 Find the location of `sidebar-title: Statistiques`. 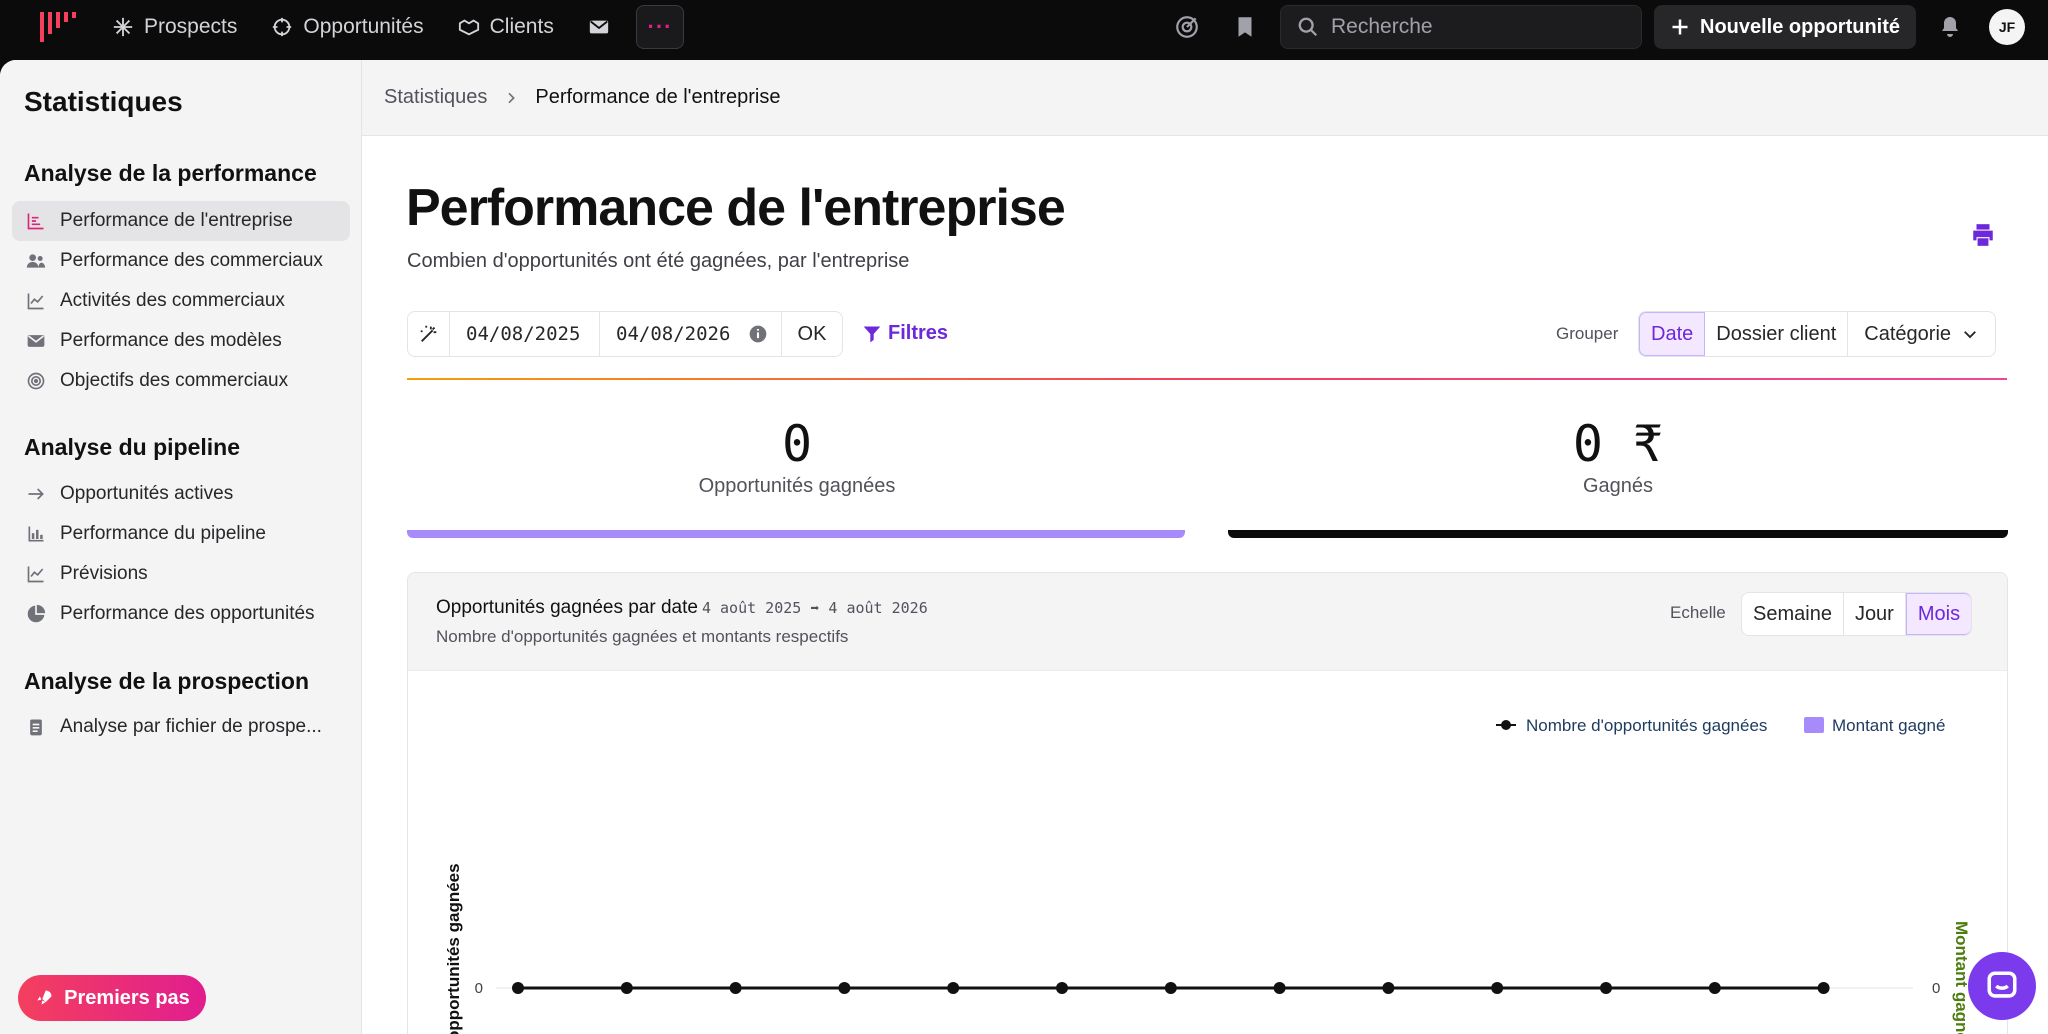

sidebar-title: Statistiques is located at coordinates (103, 101).